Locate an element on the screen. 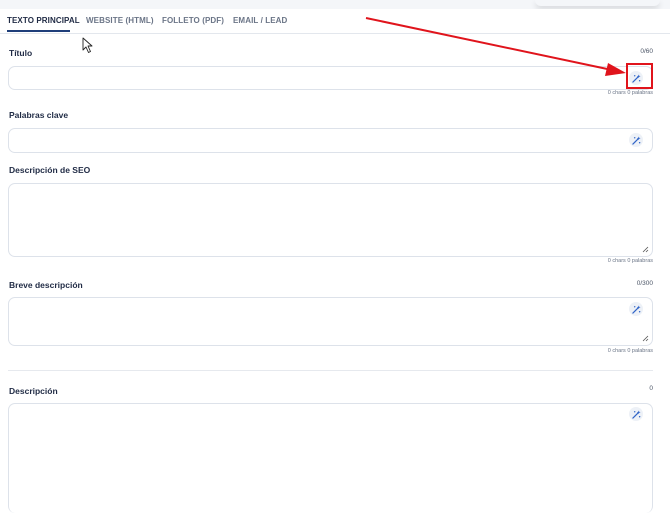 This screenshot has height=513, width=670. top-right-panel is located at coordinates (597, 3).